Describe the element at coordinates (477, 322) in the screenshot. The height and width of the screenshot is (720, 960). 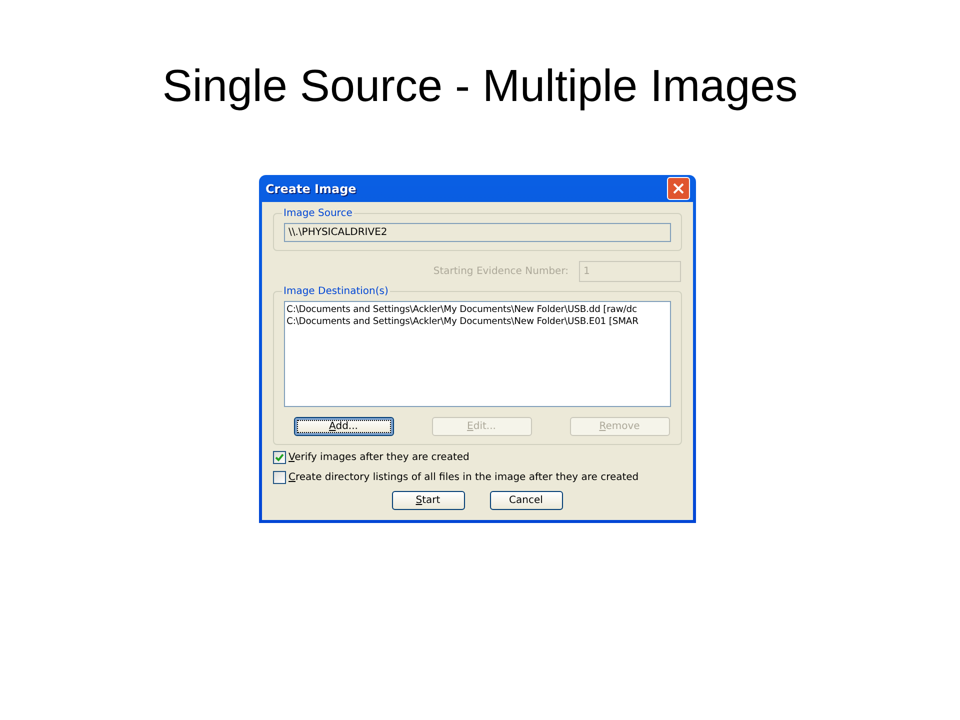
I see `list-item: C:\Documents and Settings\Ackler\My Documents\New Folder\USB.E01 [SMAR` at that location.